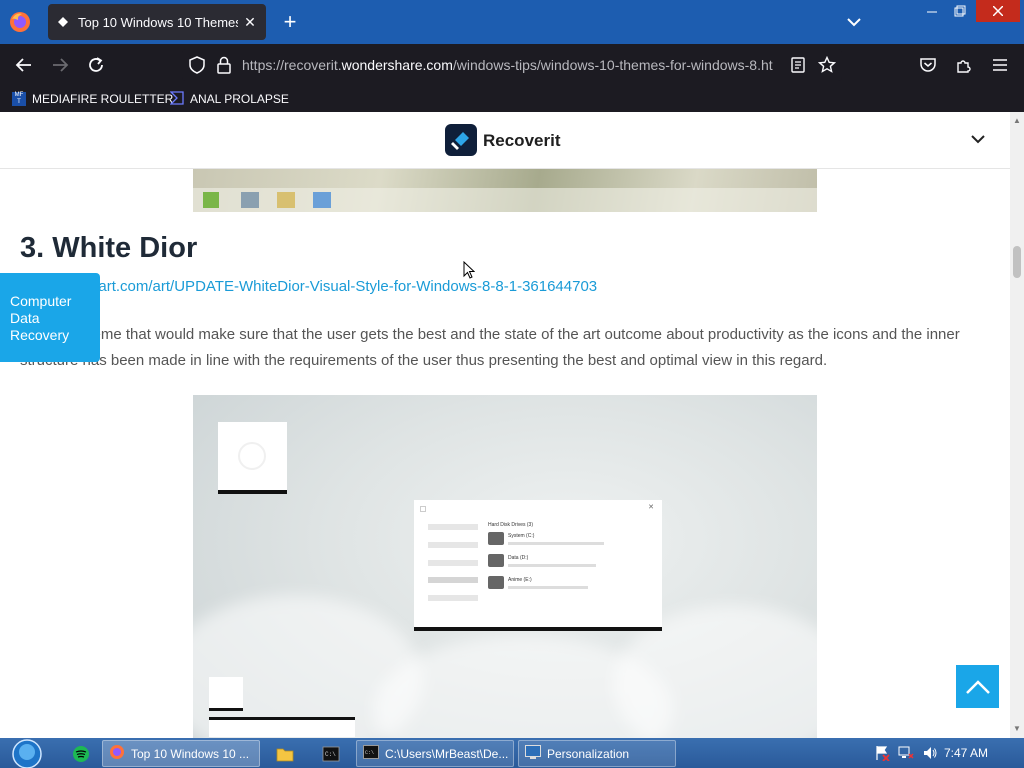 Image resolution: width=1024 pixels, height=768 pixels. What do you see at coordinates (521, 141) in the screenshot?
I see `site-name: Recoverit` at bounding box center [521, 141].